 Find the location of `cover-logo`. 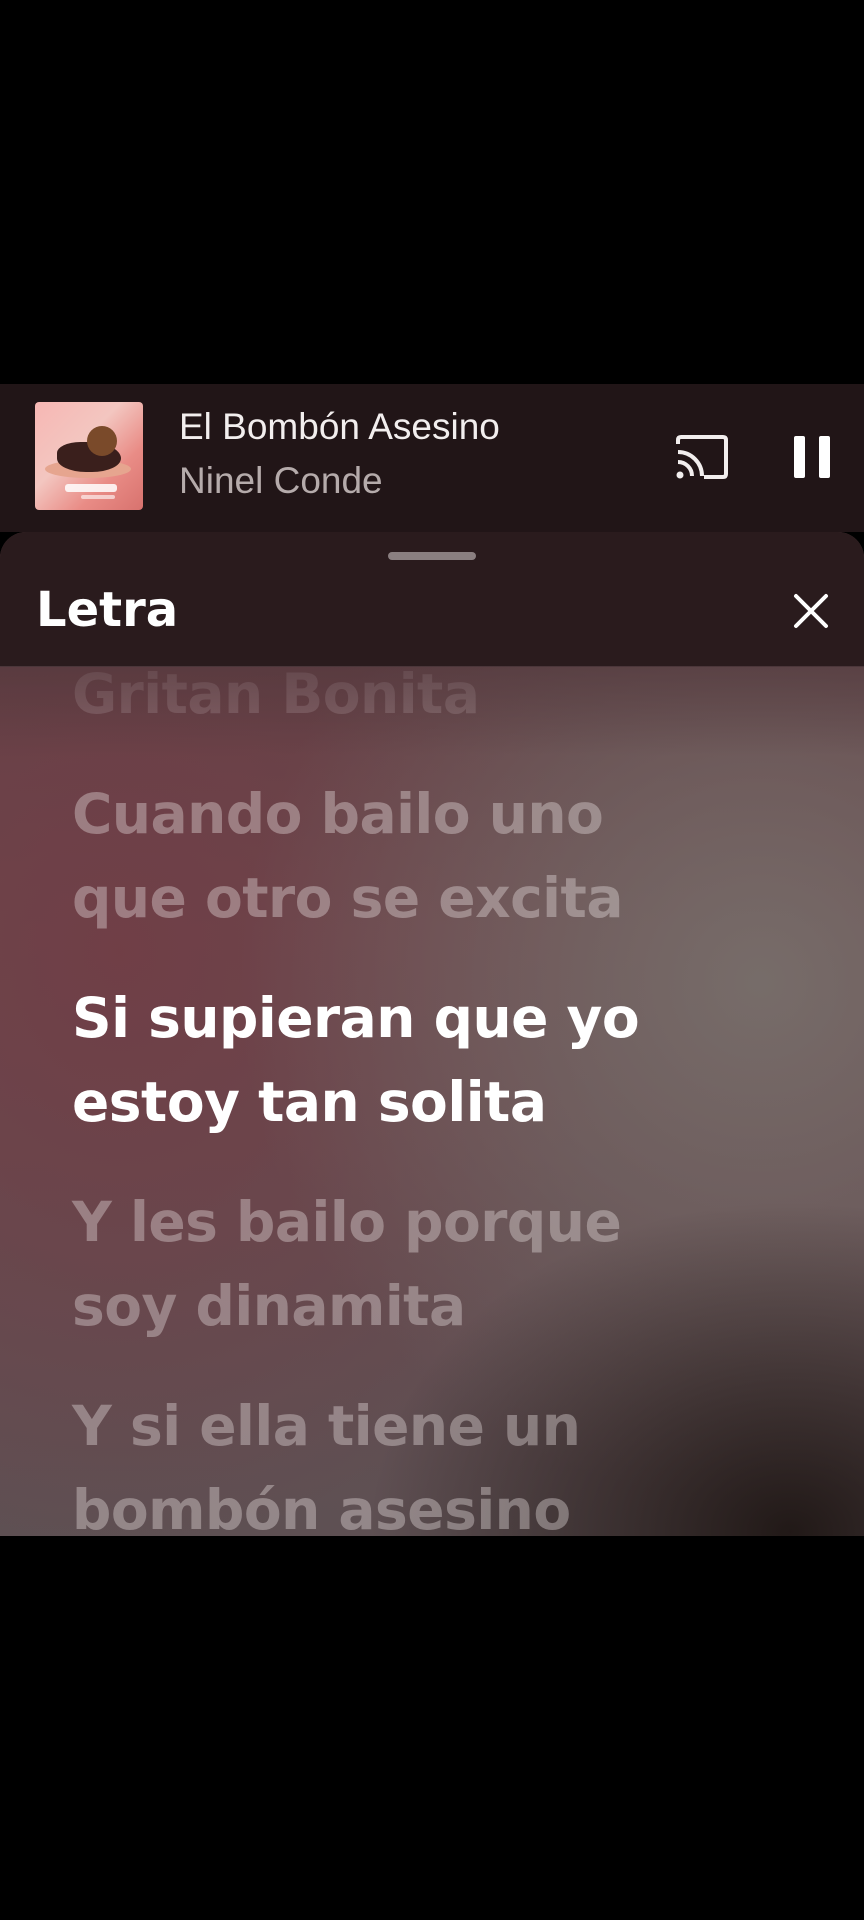

cover-logo is located at coordinates (91, 488).